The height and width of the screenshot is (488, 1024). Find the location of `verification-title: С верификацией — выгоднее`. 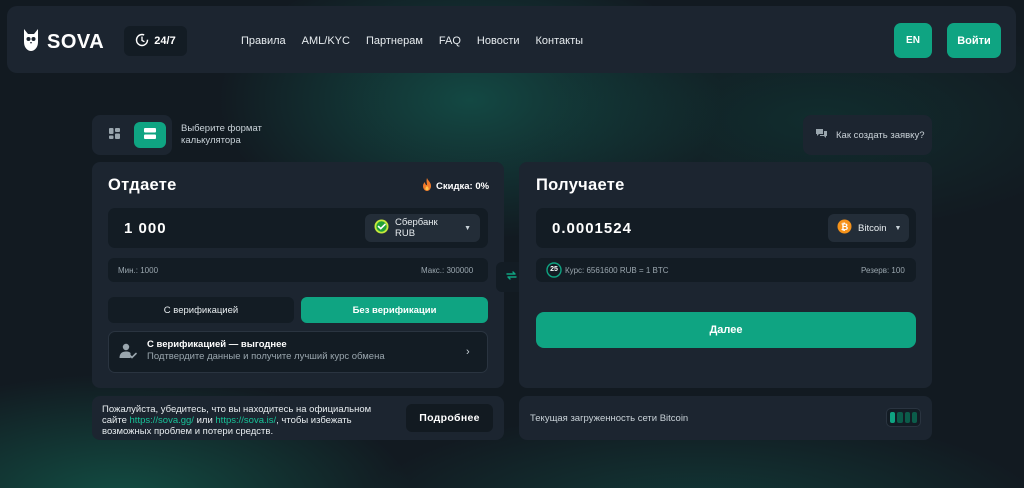

verification-title: С верификацией — выгоднее is located at coordinates (217, 344).